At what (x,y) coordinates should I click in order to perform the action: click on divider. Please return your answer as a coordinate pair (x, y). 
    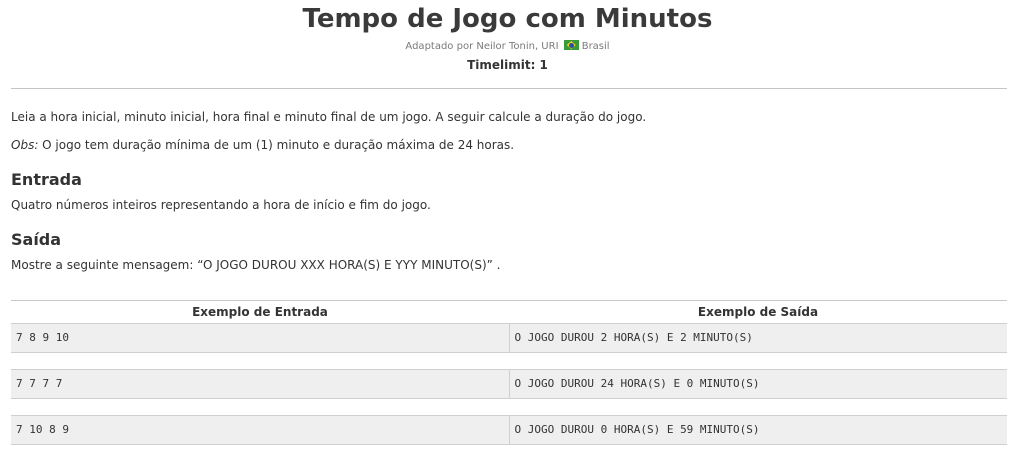
    Looking at the image, I should click on (509, 88).